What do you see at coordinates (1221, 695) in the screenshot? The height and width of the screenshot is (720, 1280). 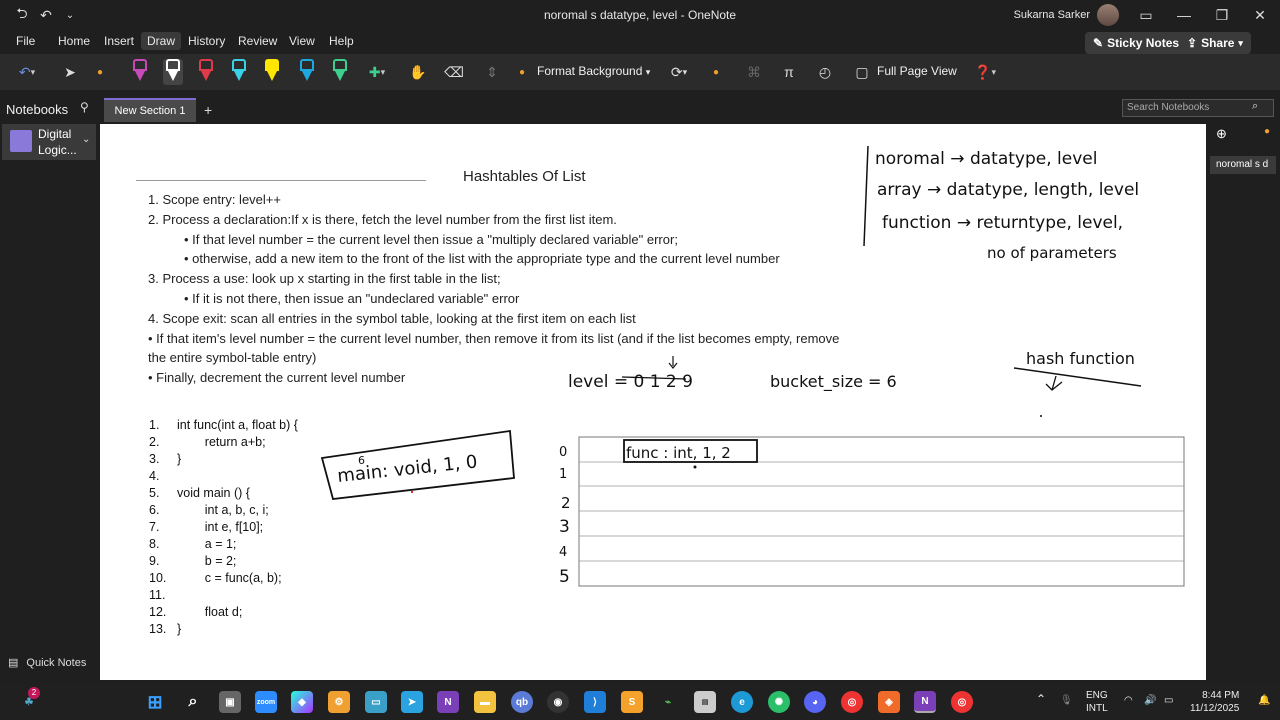 I see `clock-time: 8:44 PM` at bounding box center [1221, 695].